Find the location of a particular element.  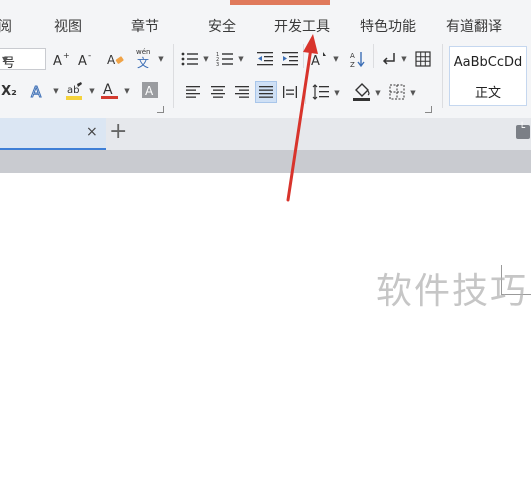

table-grid-icon is located at coordinates (423, 59).